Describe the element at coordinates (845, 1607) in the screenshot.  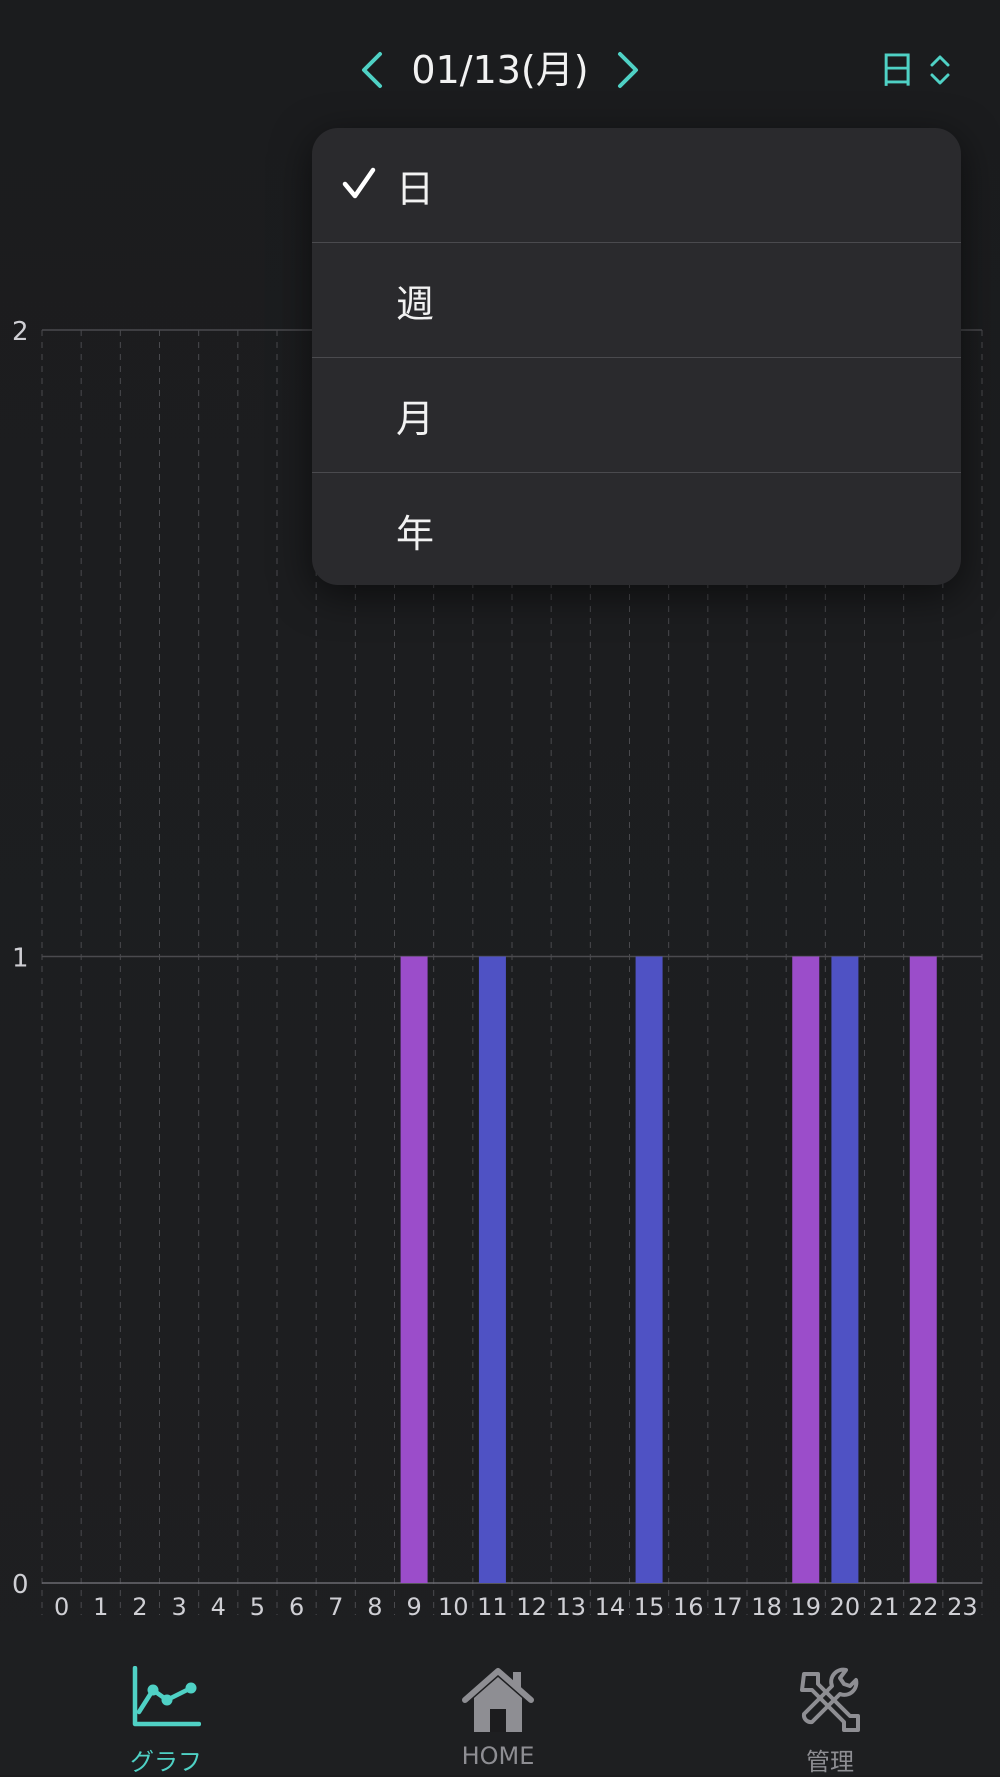
I see `x-tick-label: 20` at that location.